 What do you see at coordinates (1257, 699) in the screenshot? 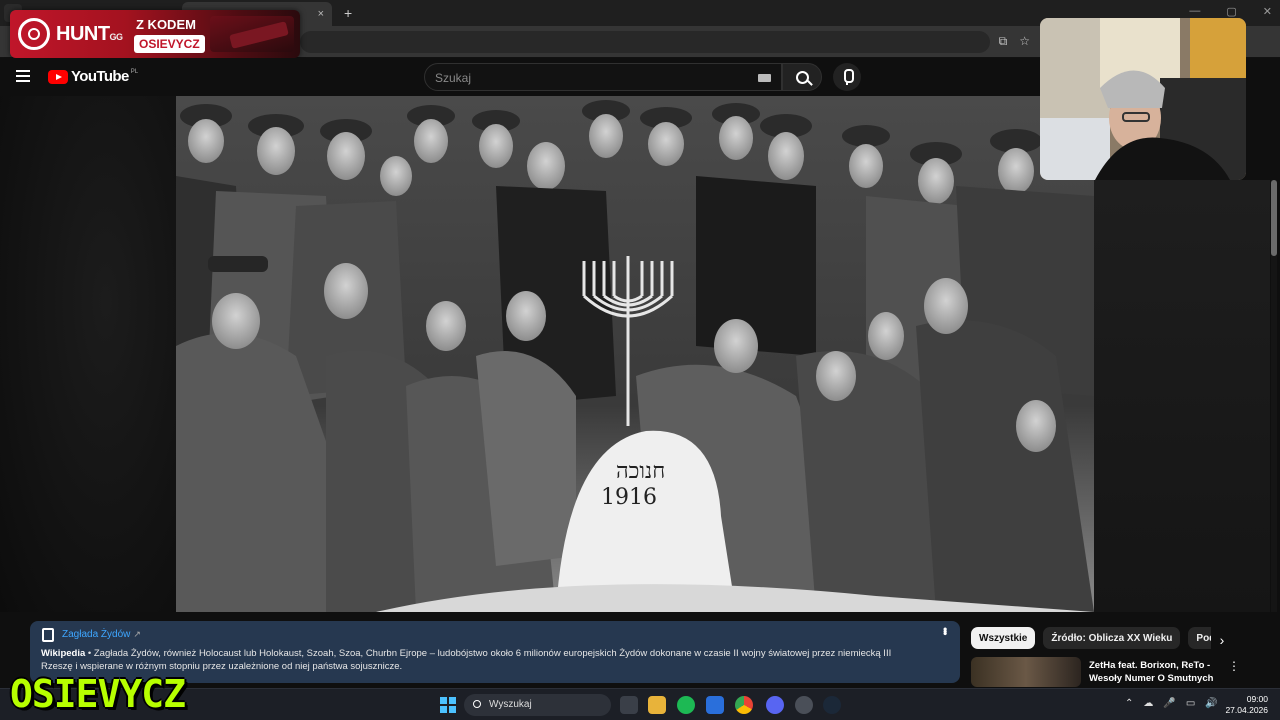
I see `clock-time: 09:00` at bounding box center [1257, 699].